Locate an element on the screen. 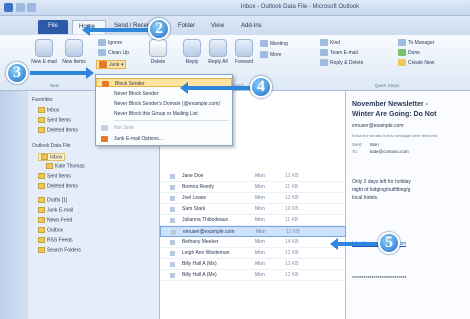 This screenshot has height=319, width=470. folder-label: Outbox is located at coordinates (55, 230).